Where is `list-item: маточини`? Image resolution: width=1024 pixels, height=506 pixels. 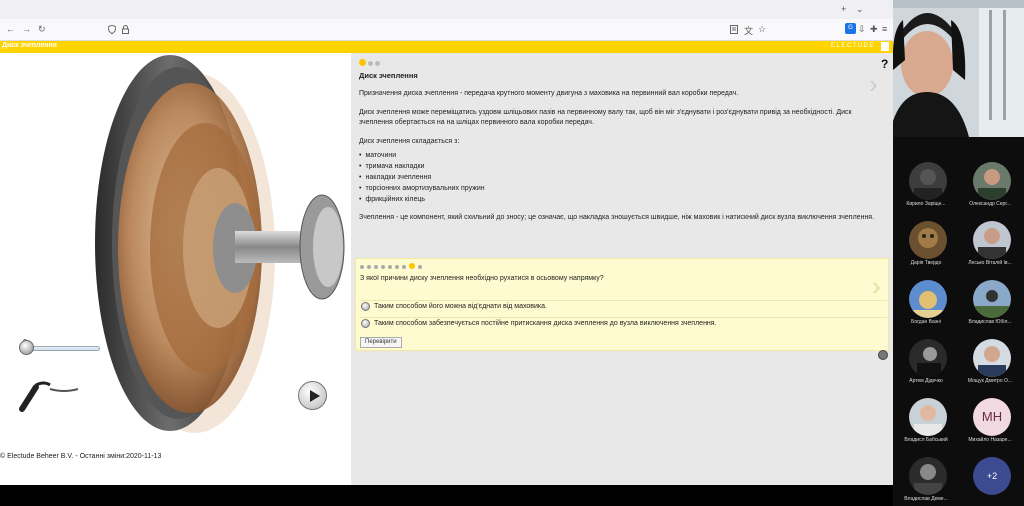 list-item: маточини is located at coordinates (619, 156).